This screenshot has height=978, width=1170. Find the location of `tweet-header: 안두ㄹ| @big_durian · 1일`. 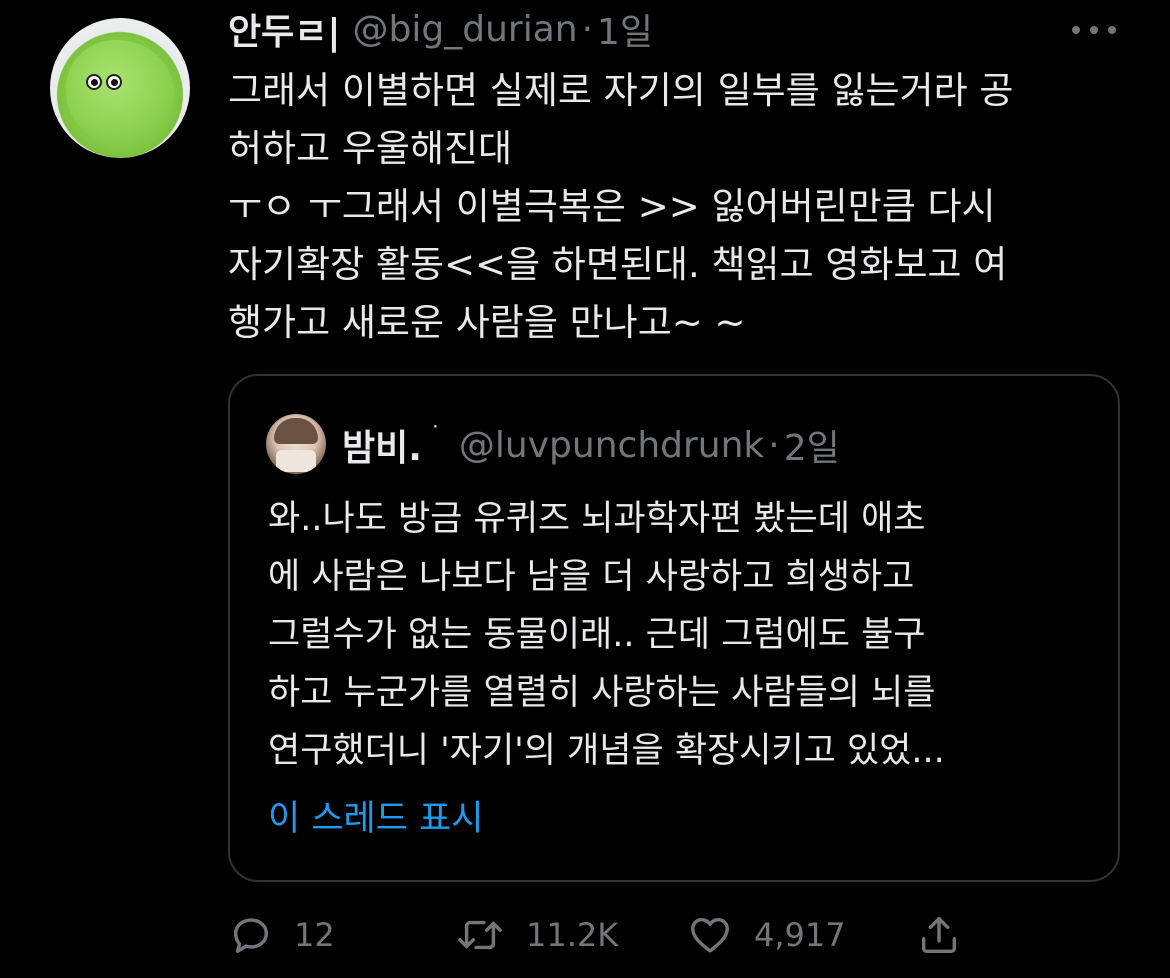

tweet-header: 안두ㄹ| @big_durian · 1일 is located at coordinates (440, 29).